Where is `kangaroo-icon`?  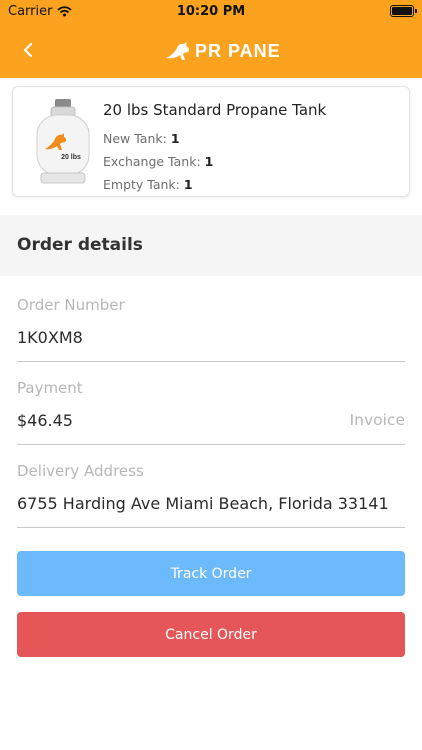
kangaroo-icon is located at coordinates (178, 51).